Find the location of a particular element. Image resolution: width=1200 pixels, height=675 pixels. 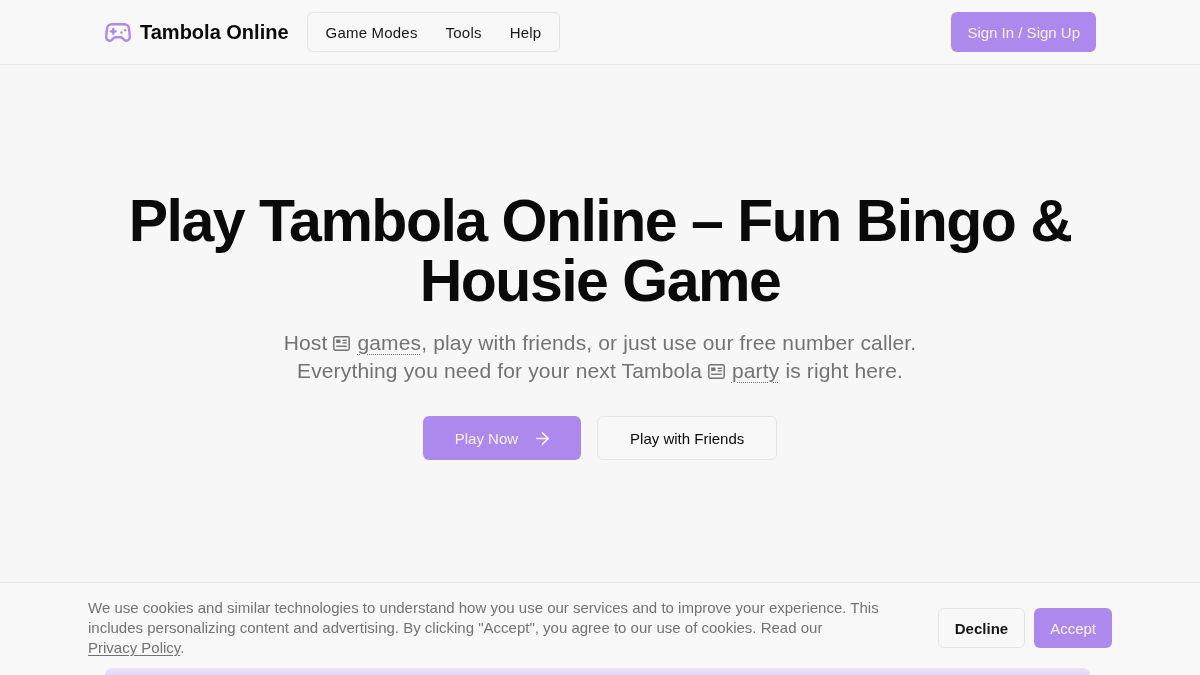

term-link: party is located at coordinates (755, 370).